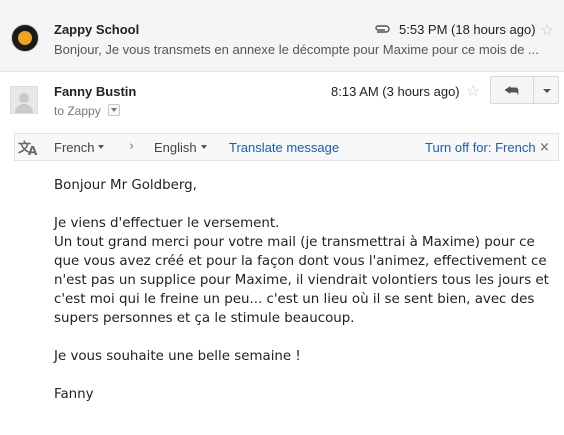 The image size is (564, 435). What do you see at coordinates (28, 149) in the screenshot?
I see `translate-icon: 文 A` at bounding box center [28, 149].